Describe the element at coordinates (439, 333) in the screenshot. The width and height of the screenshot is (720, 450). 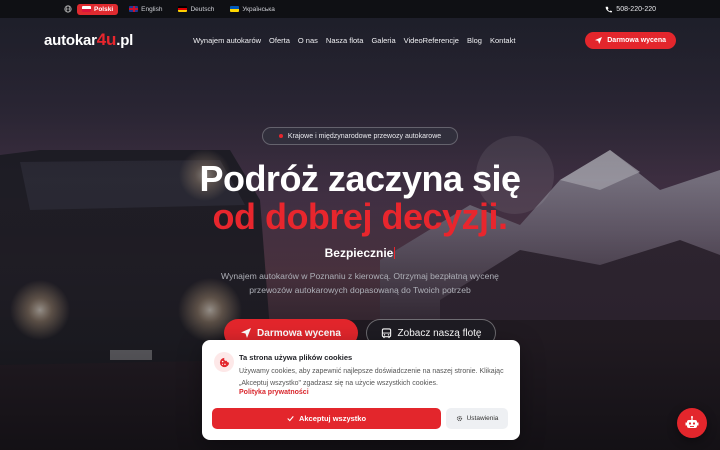
I see `secondary-button-label: Zobacz naszą flotę` at that location.